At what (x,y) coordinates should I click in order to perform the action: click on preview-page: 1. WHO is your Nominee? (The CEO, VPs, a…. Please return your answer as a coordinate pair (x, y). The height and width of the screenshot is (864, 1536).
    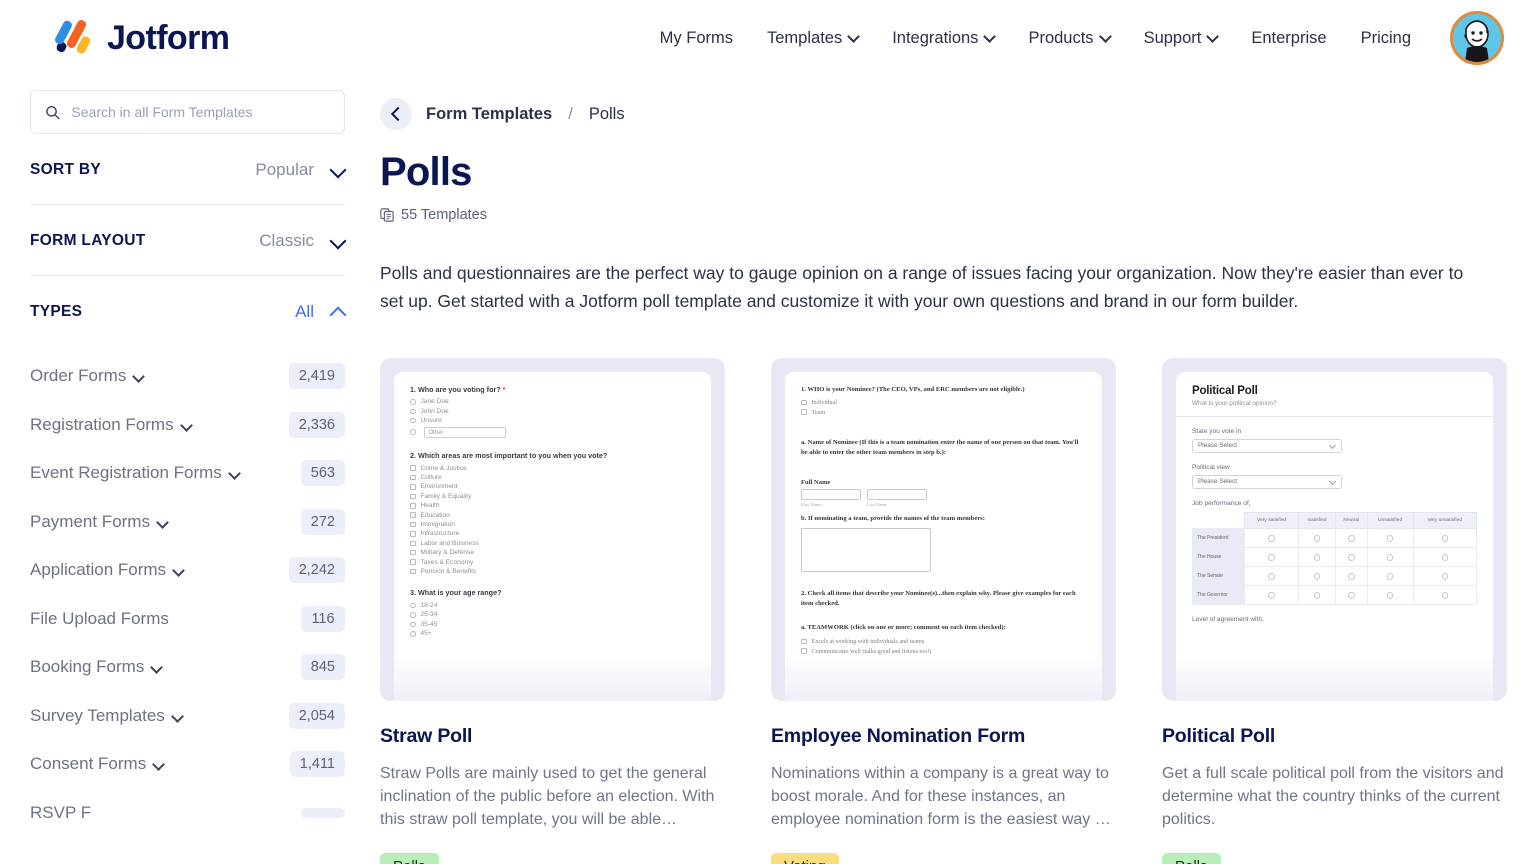
    Looking at the image, I should click on (943, 536).